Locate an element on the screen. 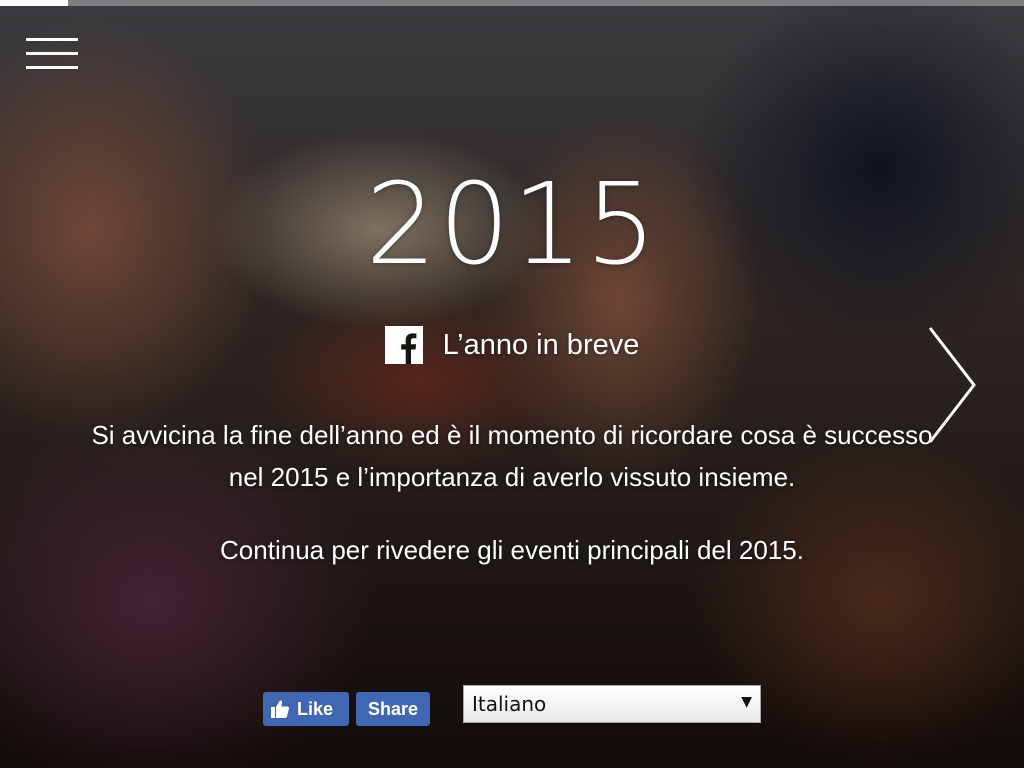  share-button: Share is located at coordinates (393, 709).